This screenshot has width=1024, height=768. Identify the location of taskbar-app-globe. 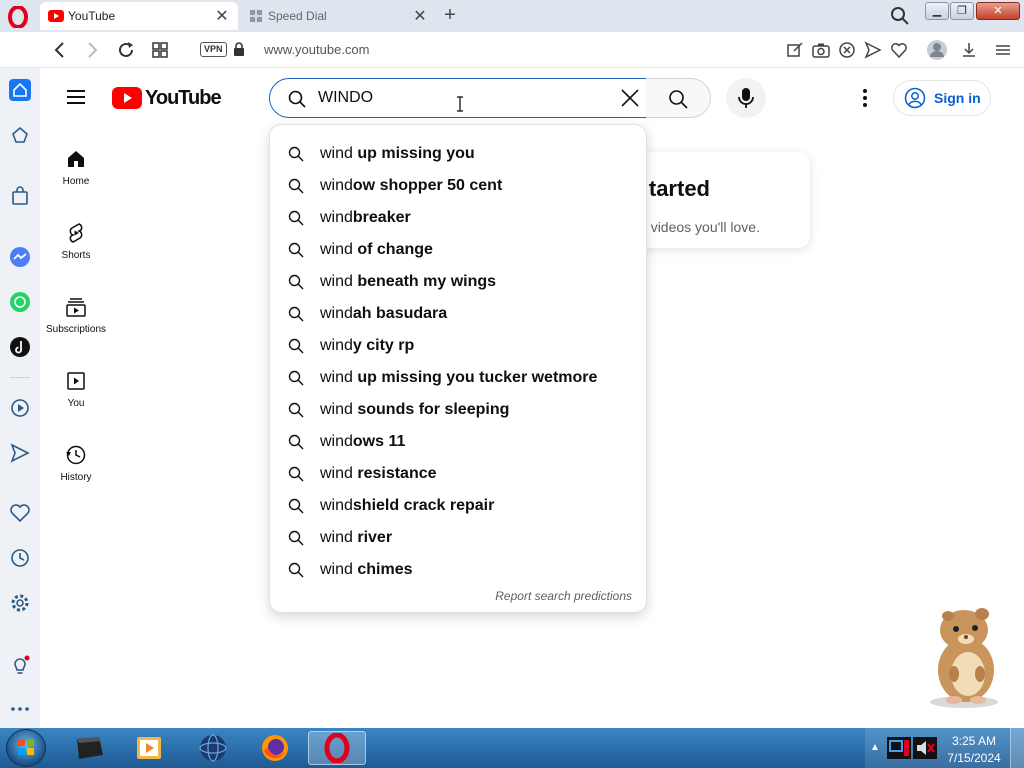
(213, 748).